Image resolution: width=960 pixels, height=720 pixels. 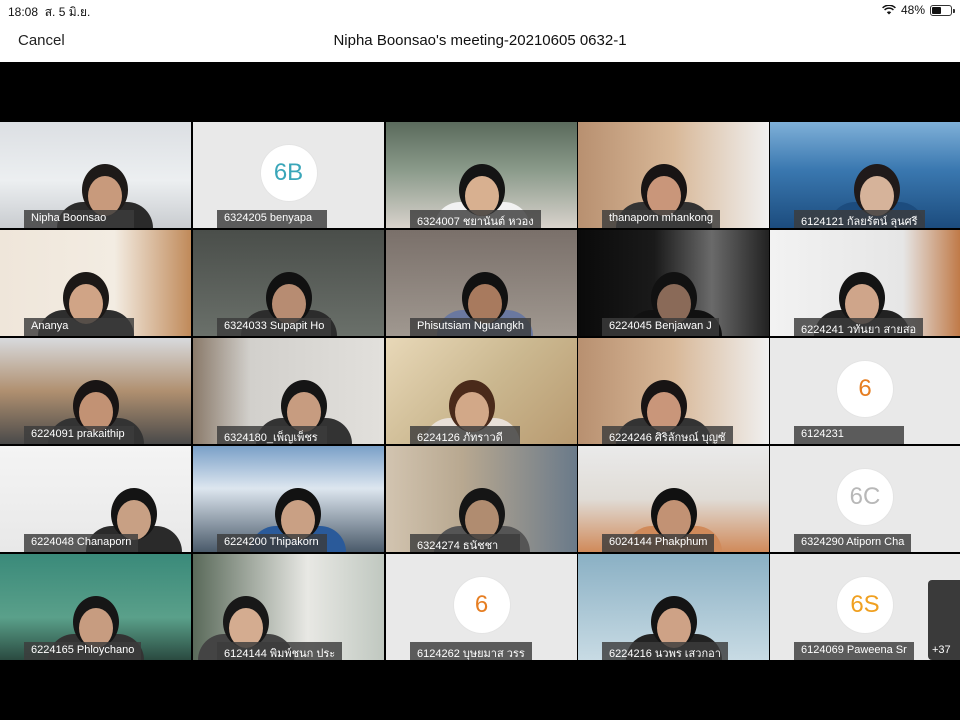 I want to click on participant-avatar: 6C, so click(x=865, y=497).